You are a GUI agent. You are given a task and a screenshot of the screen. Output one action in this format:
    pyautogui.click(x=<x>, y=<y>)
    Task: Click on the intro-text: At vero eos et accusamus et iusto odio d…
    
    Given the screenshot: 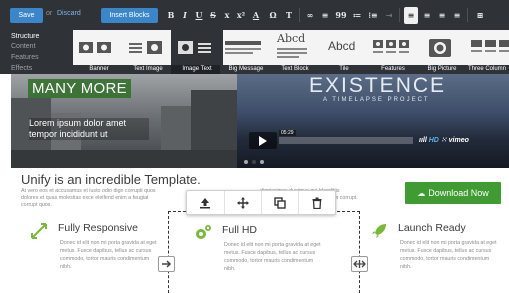 What is the action you would take?
    pyautogui.click(x=88, y=198)
    